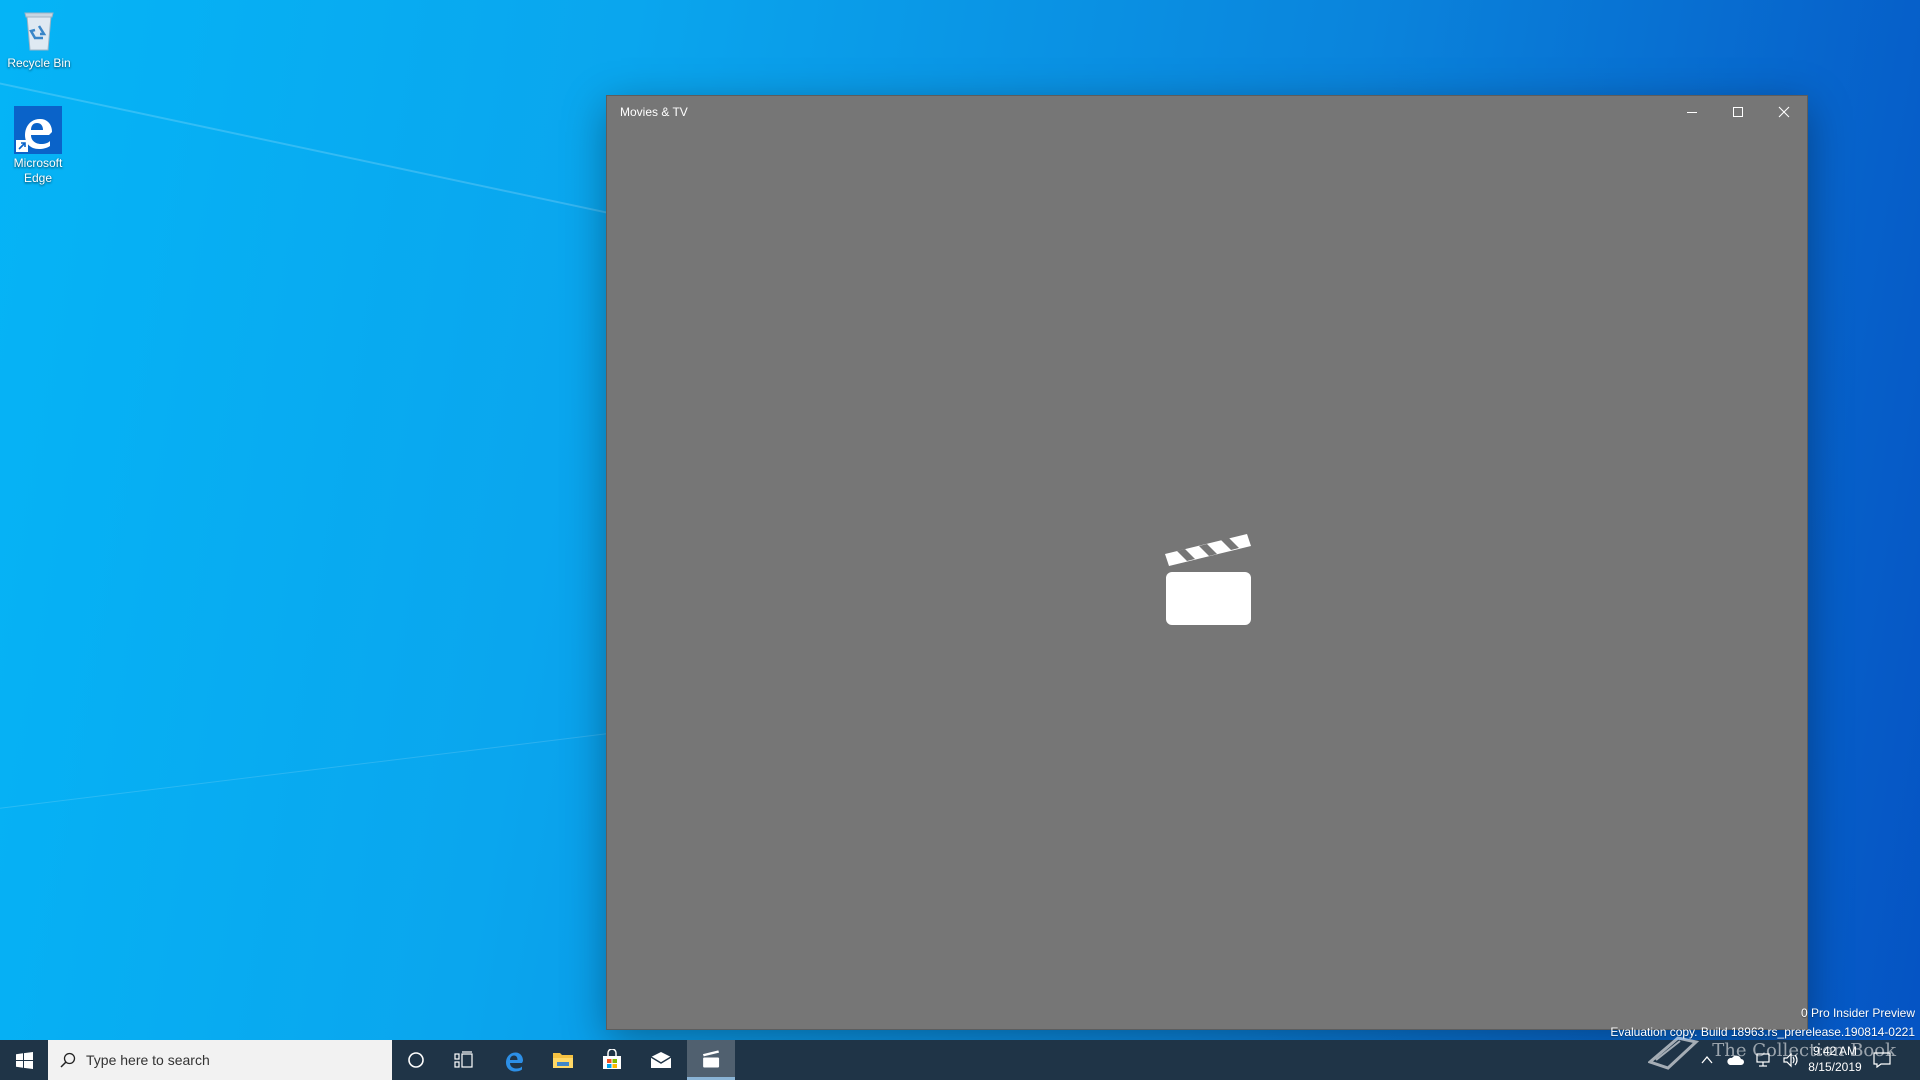 This screenshot has width=1920, height=1080. I want to click on recycle-bin-icon, so click(39, 30).